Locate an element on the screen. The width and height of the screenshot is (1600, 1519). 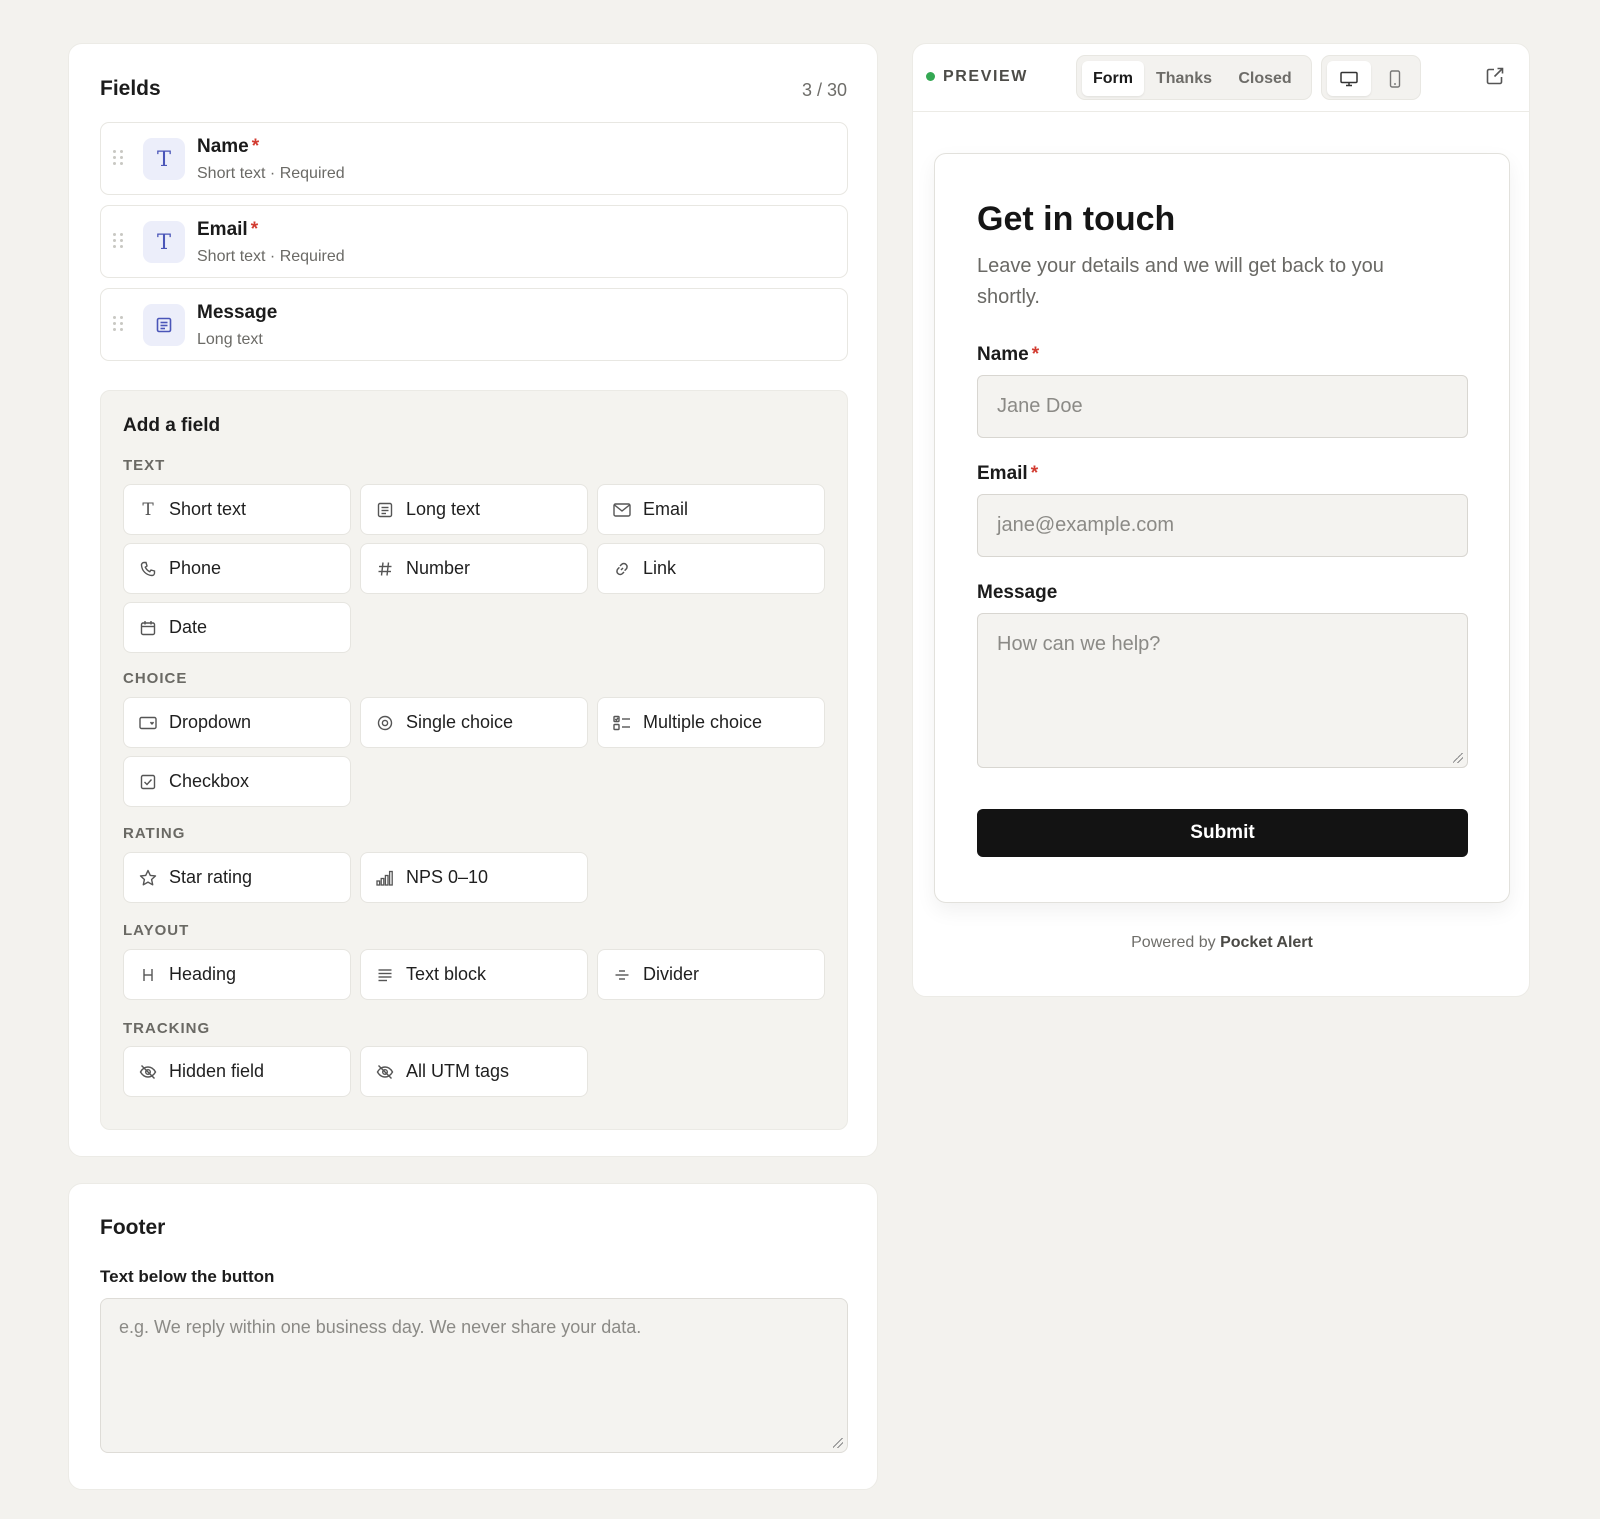
field-row-name: T Name * Short text · Required is located at coordinates (474, 158).